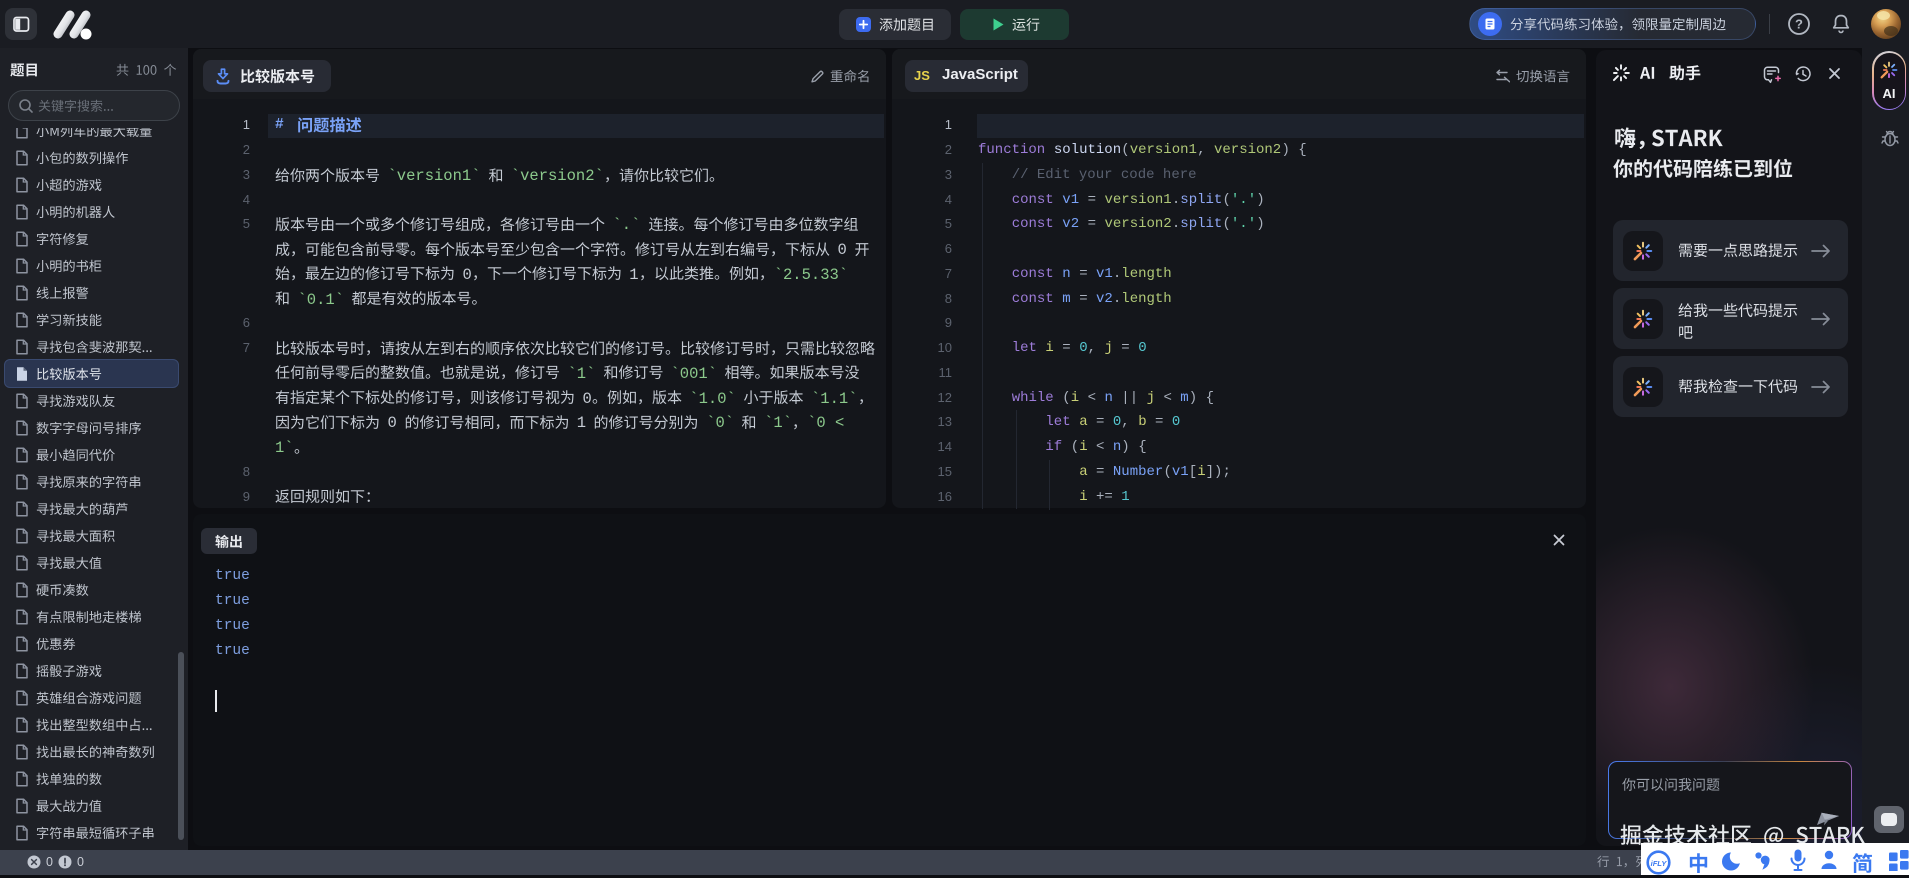 The image size is (1909, 878). What do you see at coordinates (1659, 863) in the screenshot?
I see `svg-text: iFLY` at bounding box center [1659, 863].